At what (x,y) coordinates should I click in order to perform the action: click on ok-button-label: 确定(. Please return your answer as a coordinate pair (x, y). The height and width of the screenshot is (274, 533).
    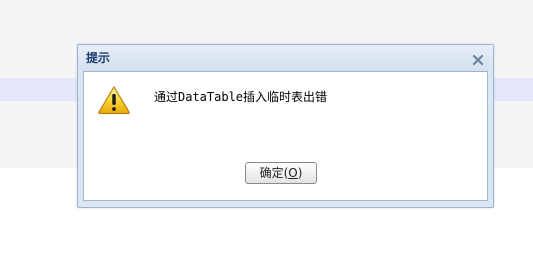
    Looking at the image, I should click on (274, 173).